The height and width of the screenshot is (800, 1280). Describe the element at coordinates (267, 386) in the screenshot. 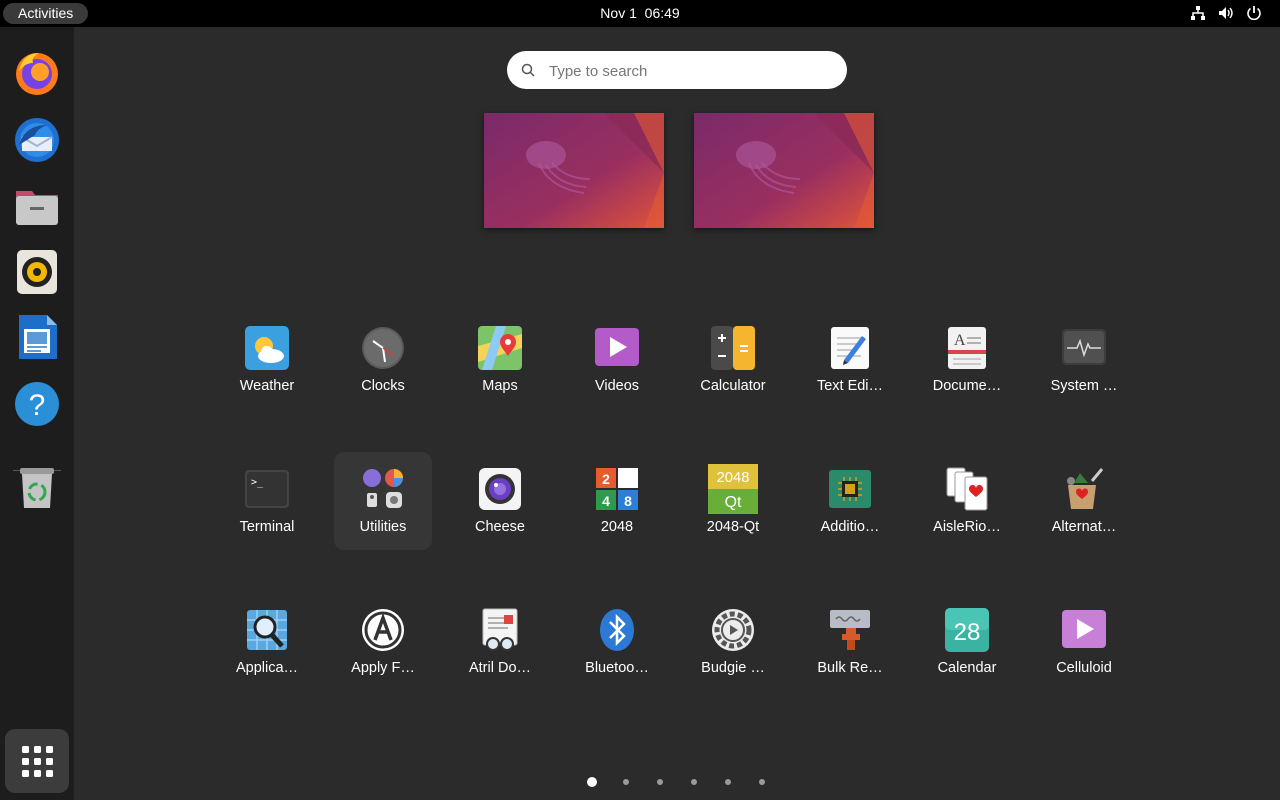

I see `app-label: Weather` at that location.